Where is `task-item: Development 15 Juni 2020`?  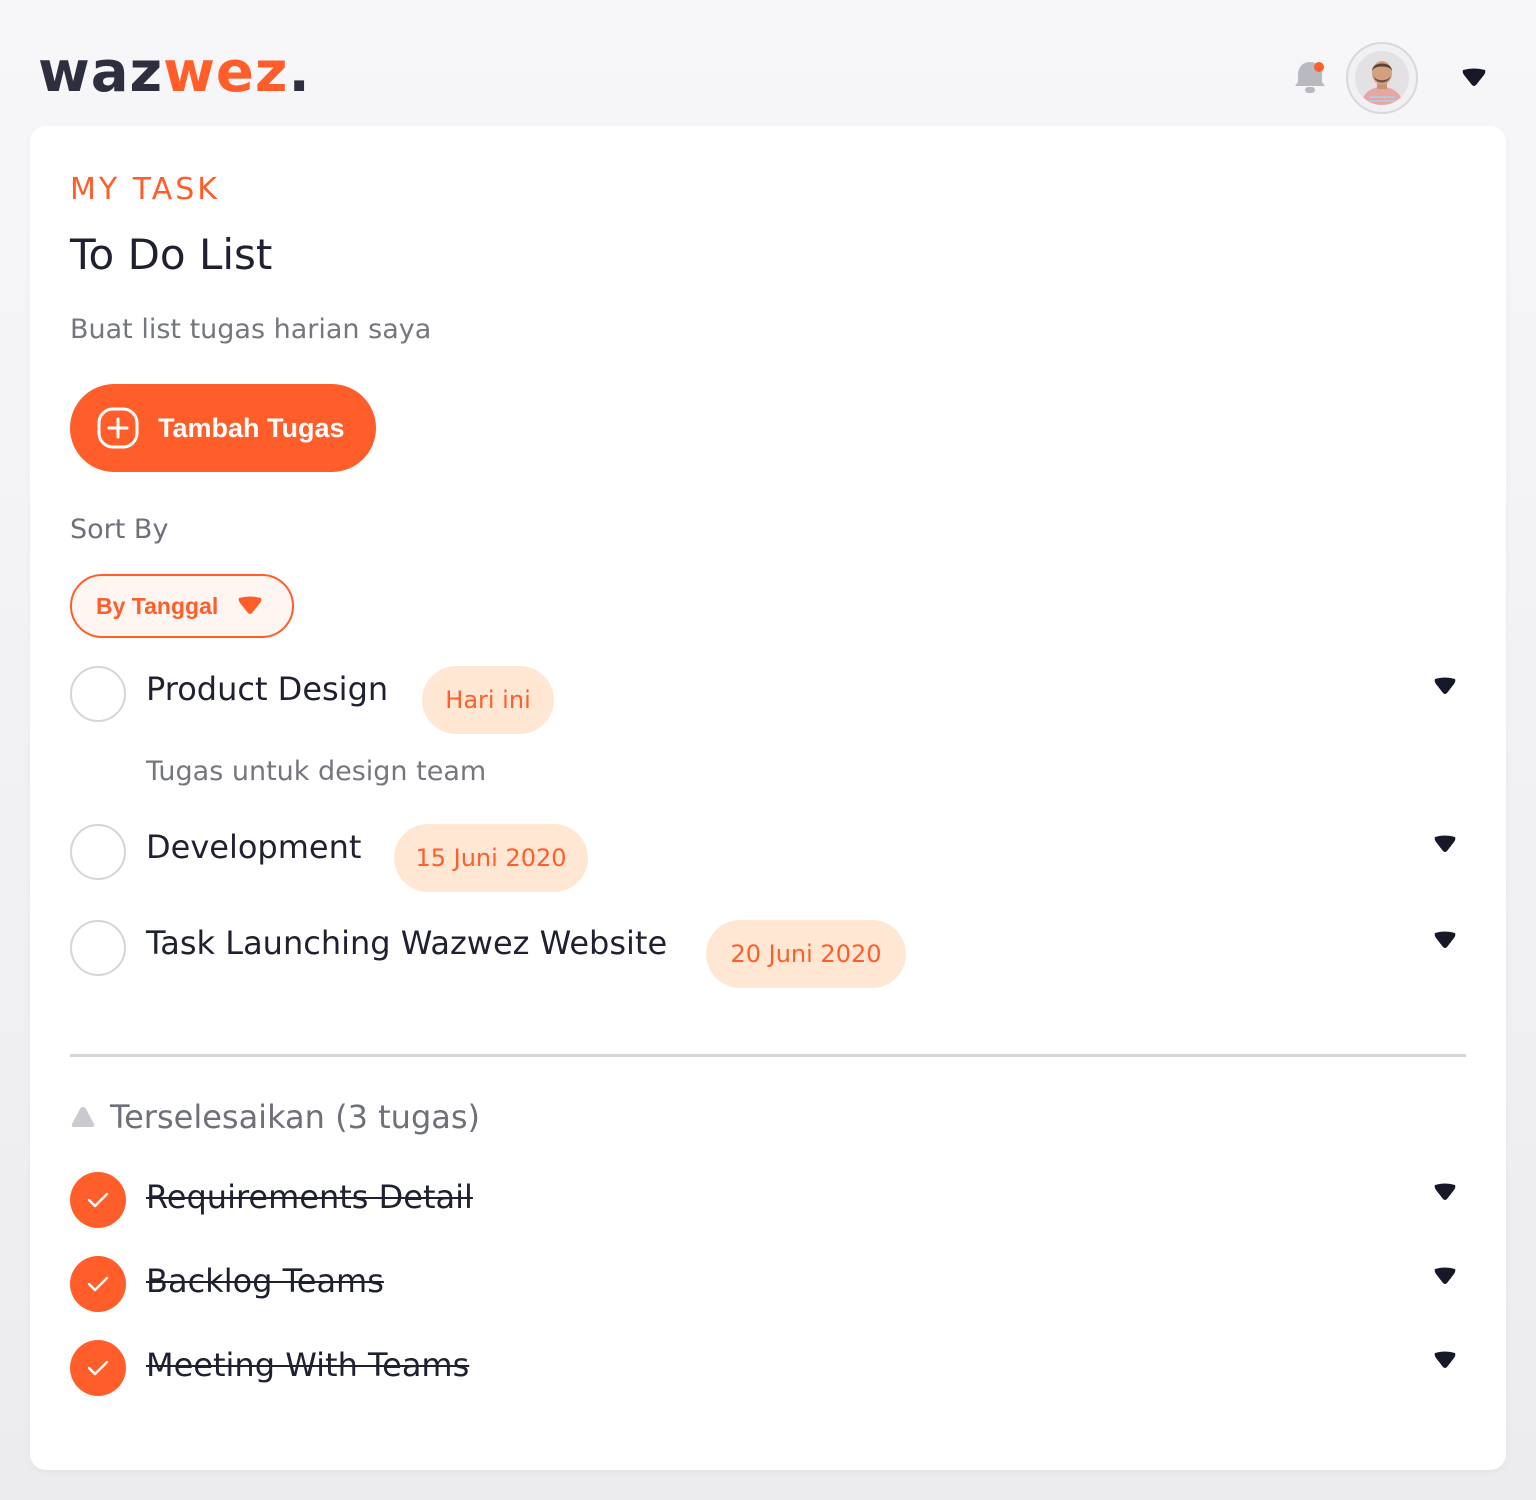 task-item: Development 15 Juni 2020 is located at coordinates (768, 859).